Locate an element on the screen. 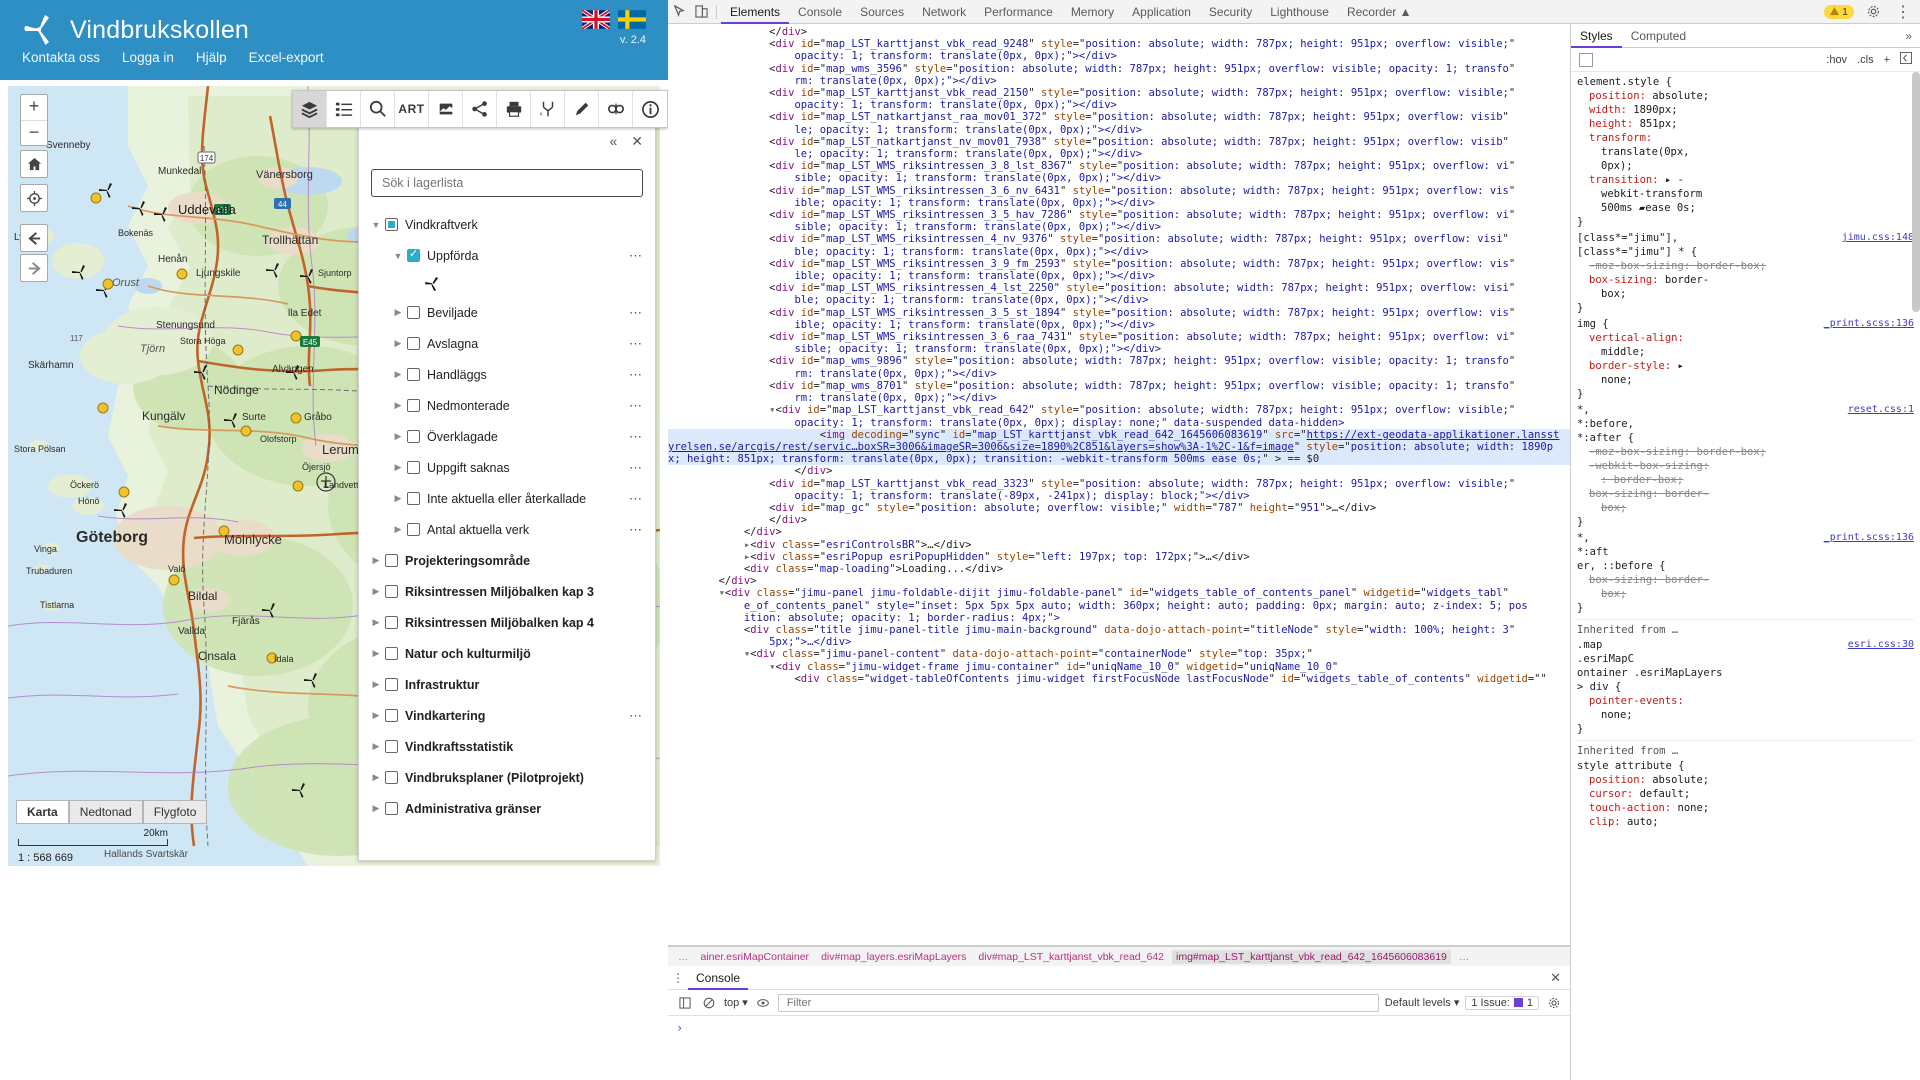 Image resolution: width=1920 pixels, height=1080 pixels. style-source: reset.css:1 is located at coordinates (1881, 410).